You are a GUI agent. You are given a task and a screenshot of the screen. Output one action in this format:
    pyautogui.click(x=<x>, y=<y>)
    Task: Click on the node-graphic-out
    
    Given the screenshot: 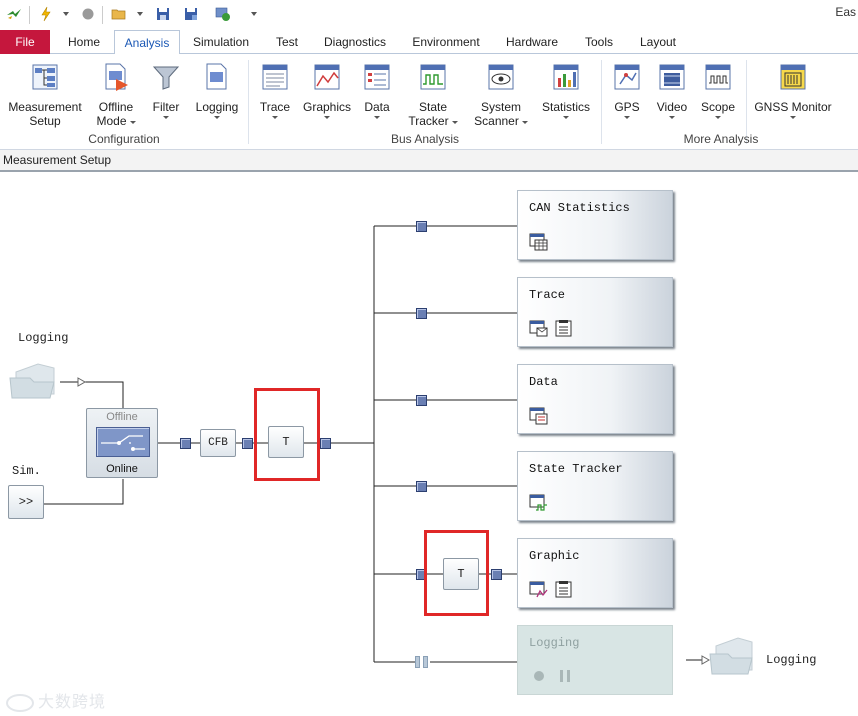 What is the action you would take?
    pyautogui.click(x=496, y=574)
    